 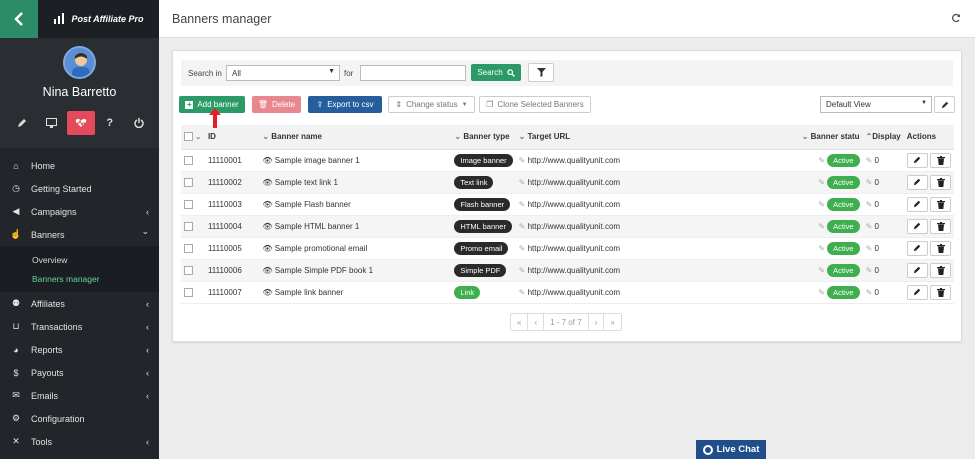 I want to click on search-scope-select: All ▼, so click(x=283, y=73).